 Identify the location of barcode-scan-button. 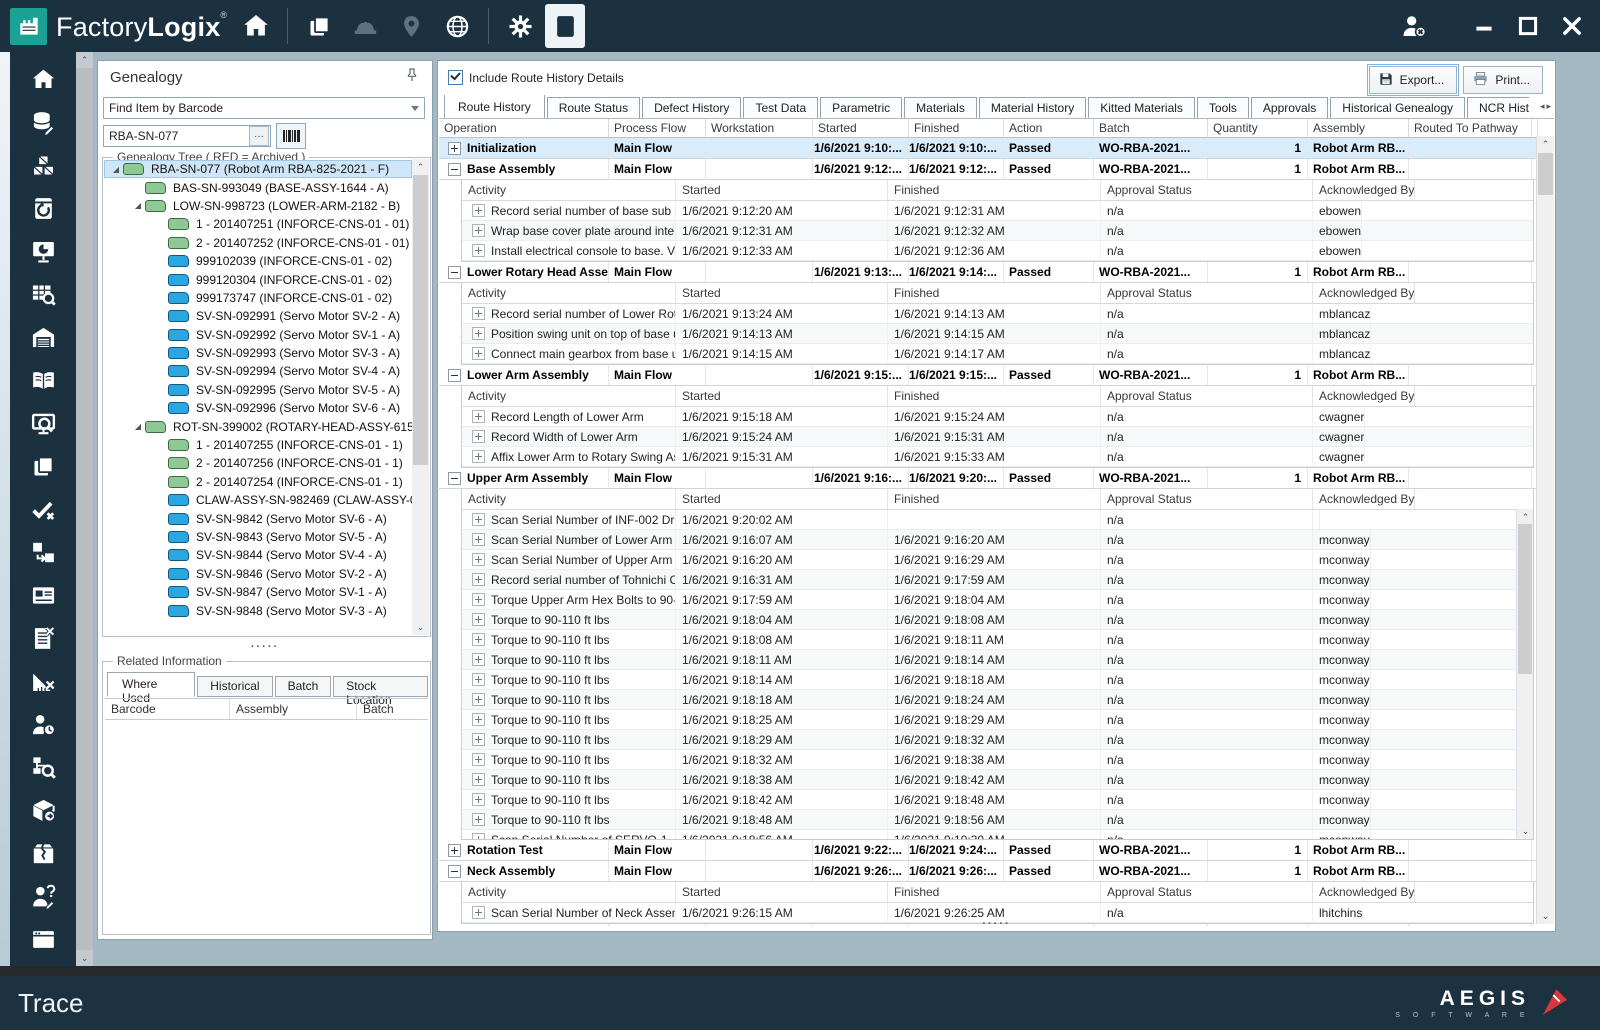
(291, 136).